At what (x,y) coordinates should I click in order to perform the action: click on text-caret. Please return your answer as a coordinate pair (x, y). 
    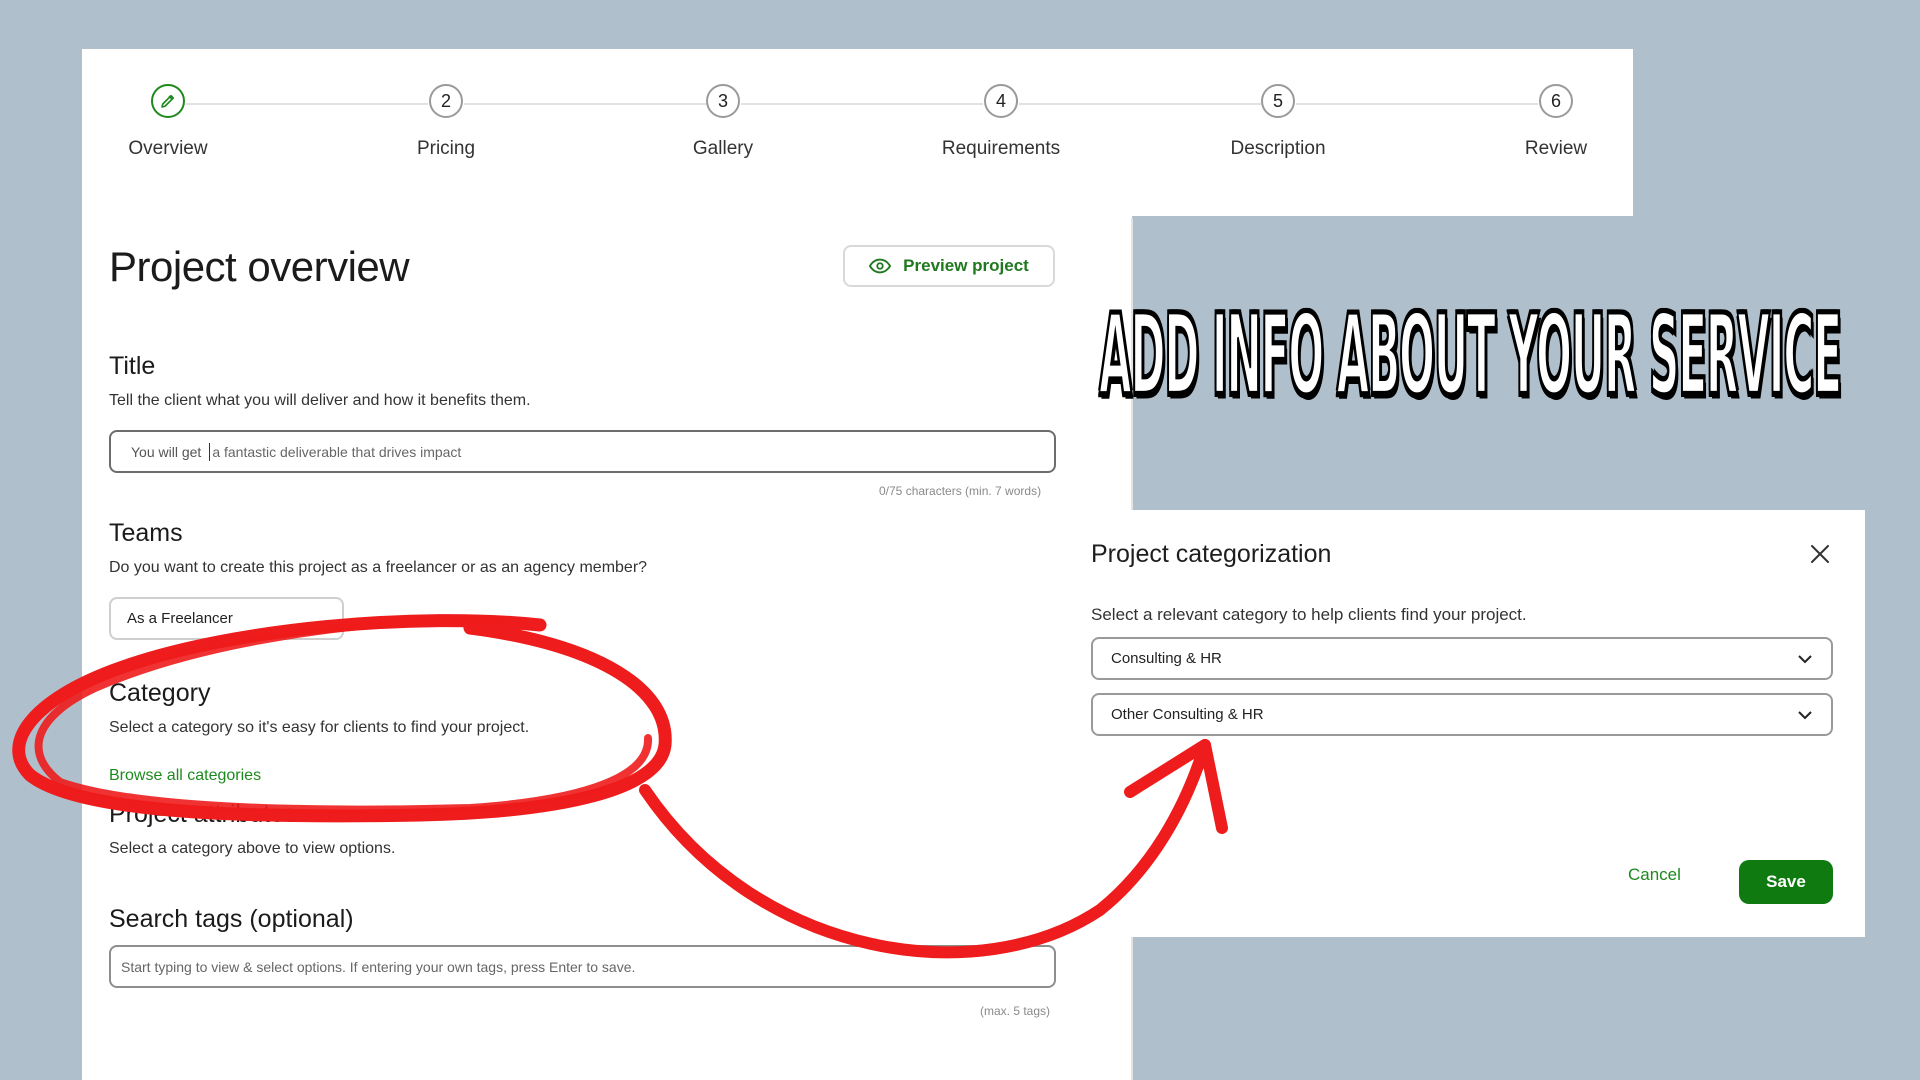
    Looking at the image, I should click on (210, 451).